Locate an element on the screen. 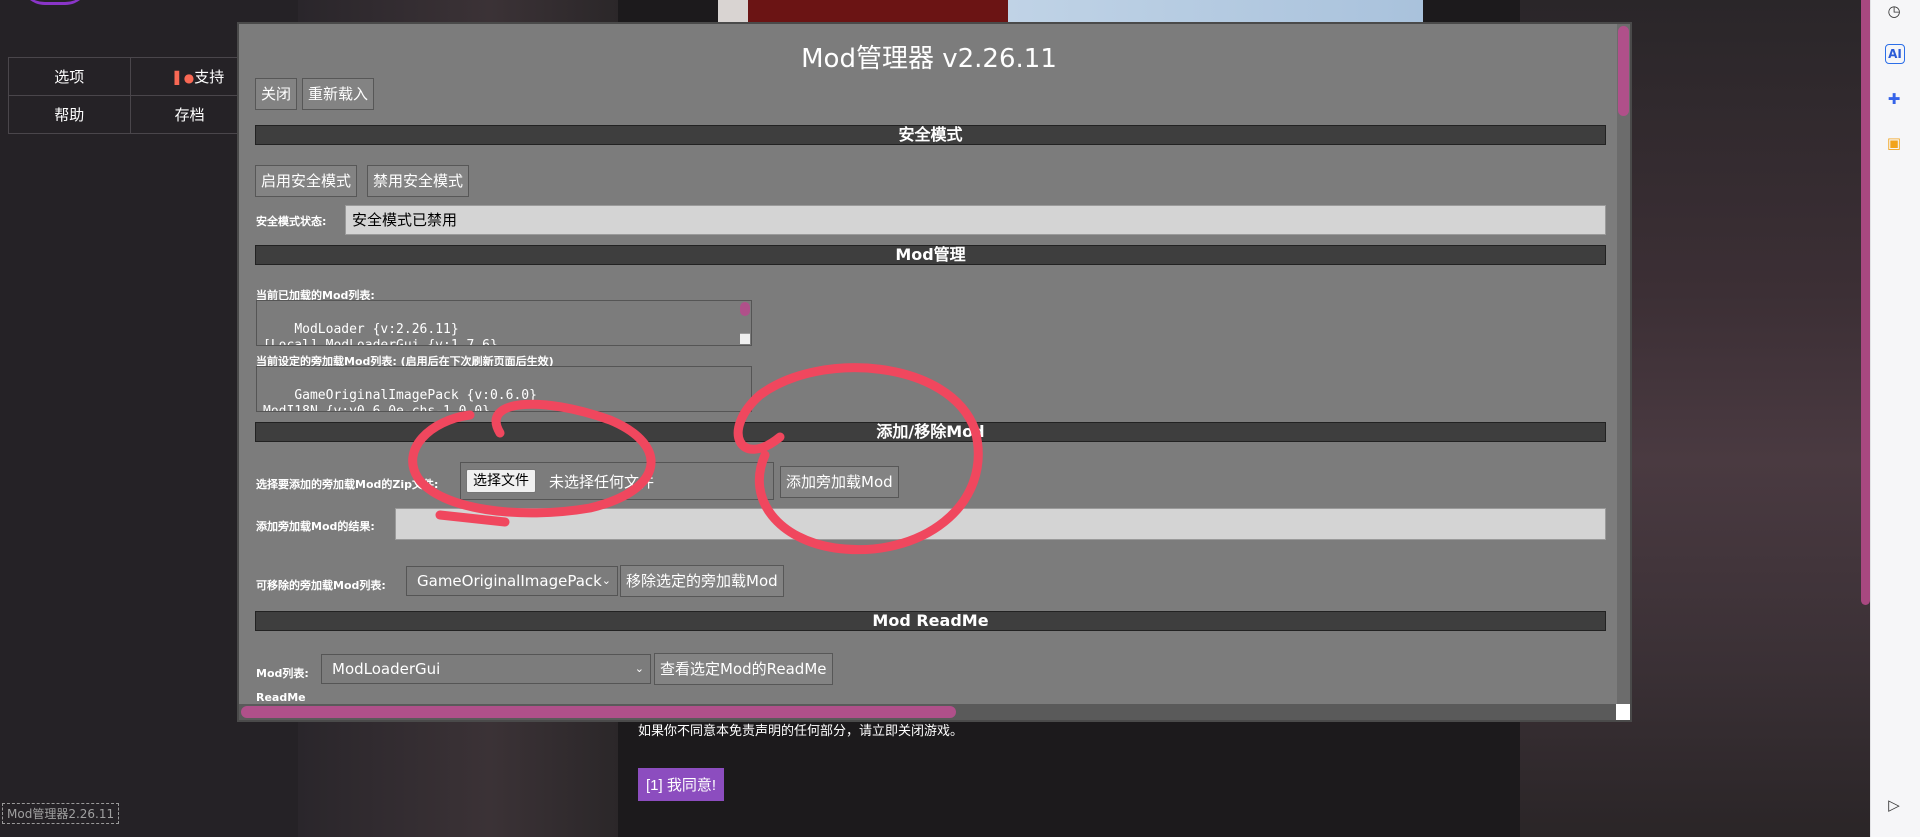 The image size is (1920, 837). removable-selected-value: GameOriginalImagePack is located at coordinates (509, 581).